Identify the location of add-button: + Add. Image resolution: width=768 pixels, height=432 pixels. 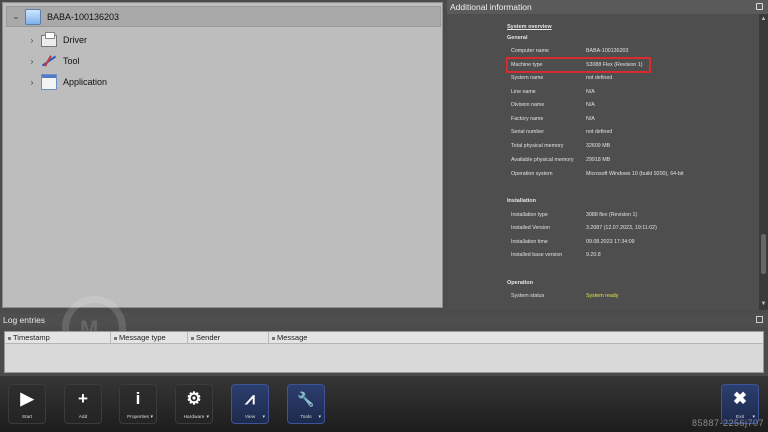
(83, 404).